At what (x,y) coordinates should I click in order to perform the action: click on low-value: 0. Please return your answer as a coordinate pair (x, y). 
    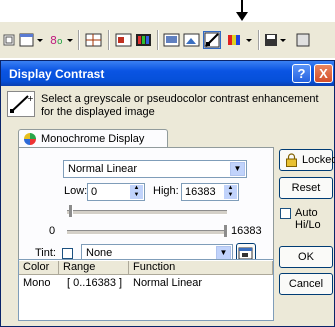
    Looking at the image, I should click on (94, 192).